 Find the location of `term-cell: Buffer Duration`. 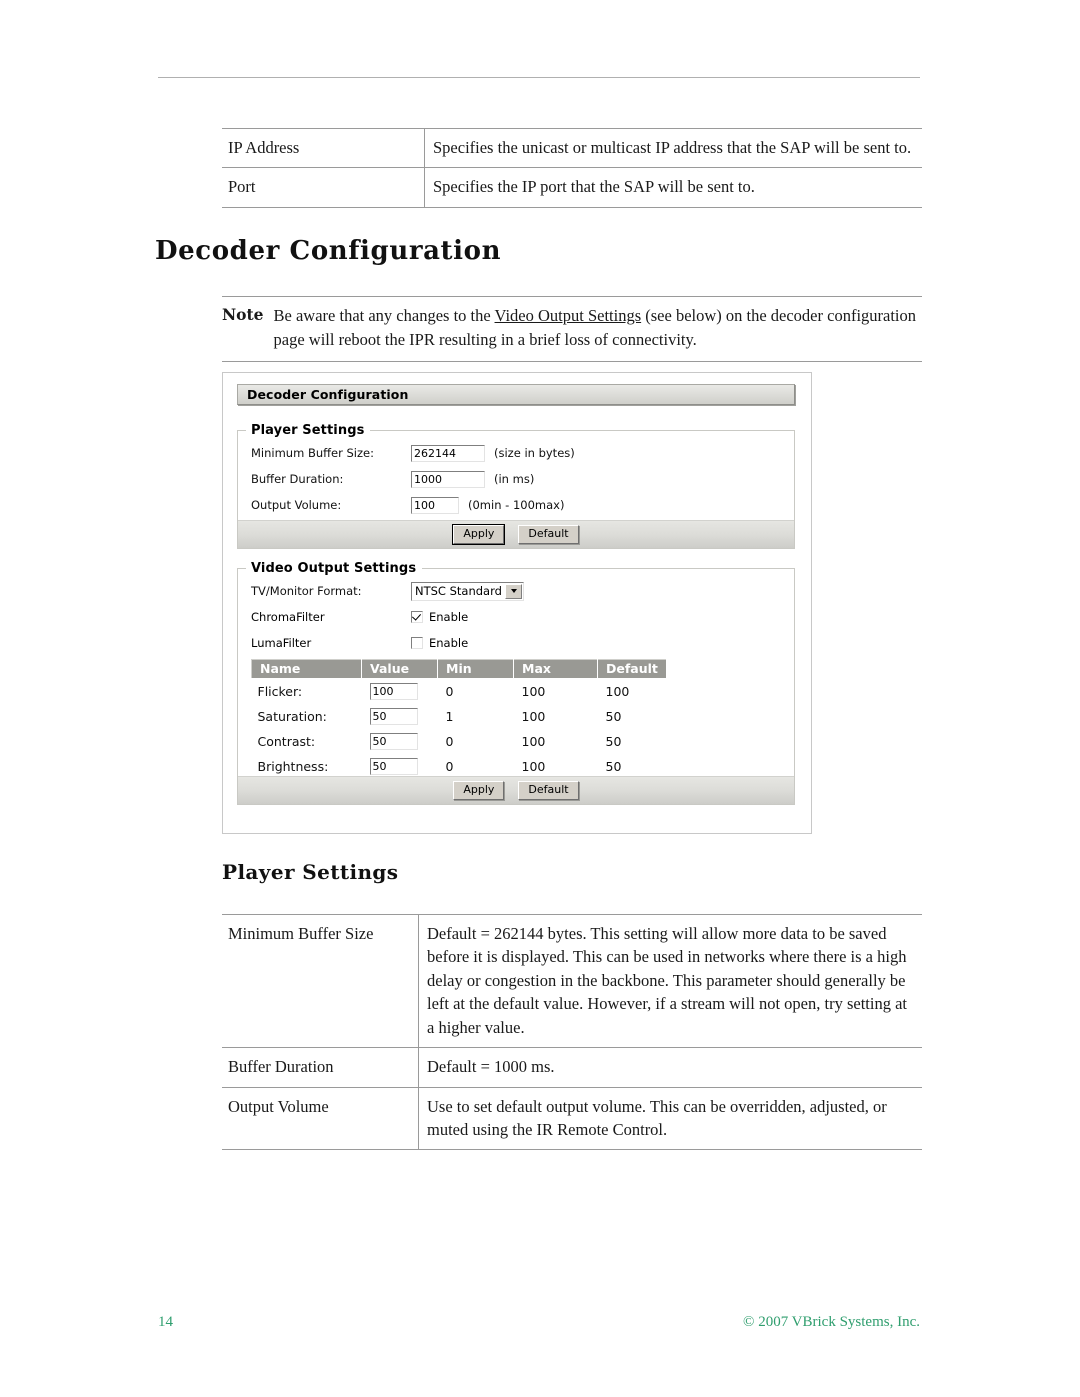

term-cell: Buffer Duration is located at coordinates (320, 1067).